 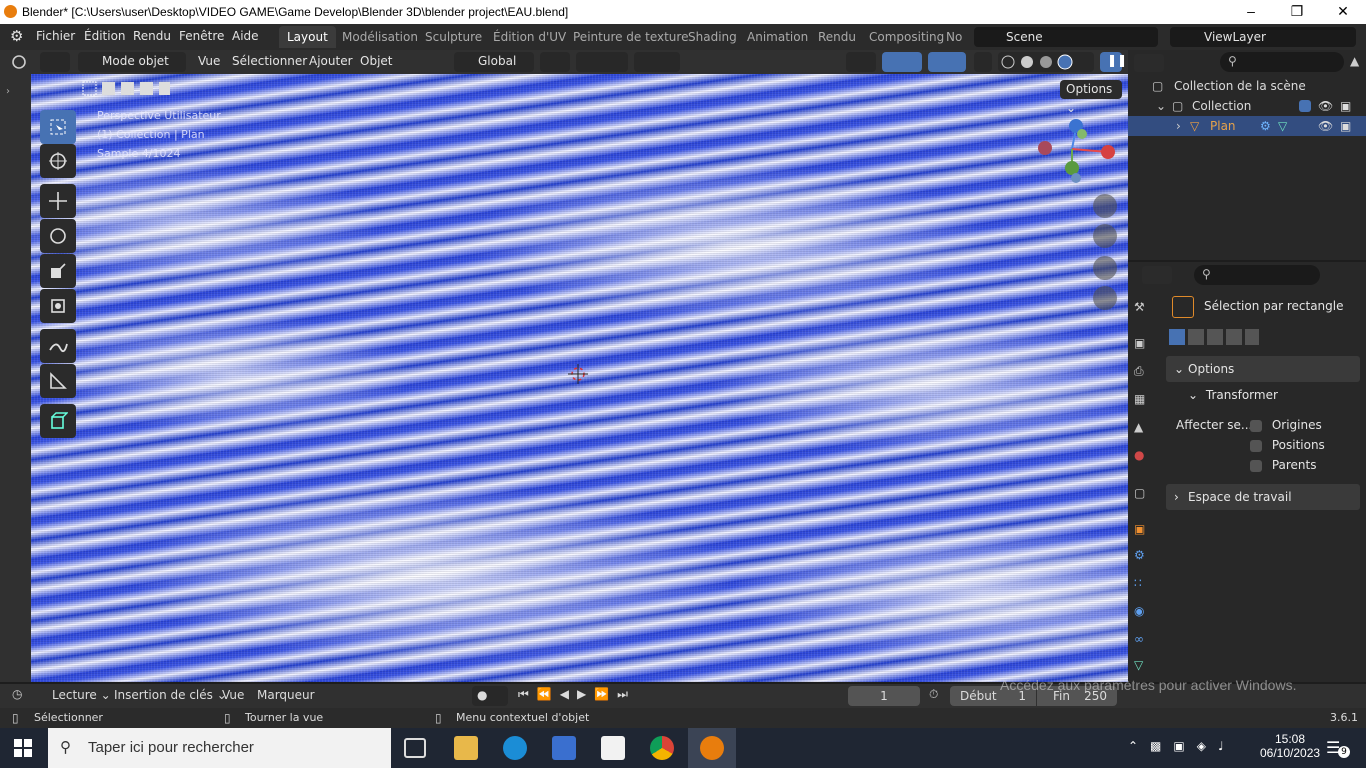 What do you see at coordinates (947, 62) in the screenshot?
I see `overlays-toggle` at bounding box center [947, 62].